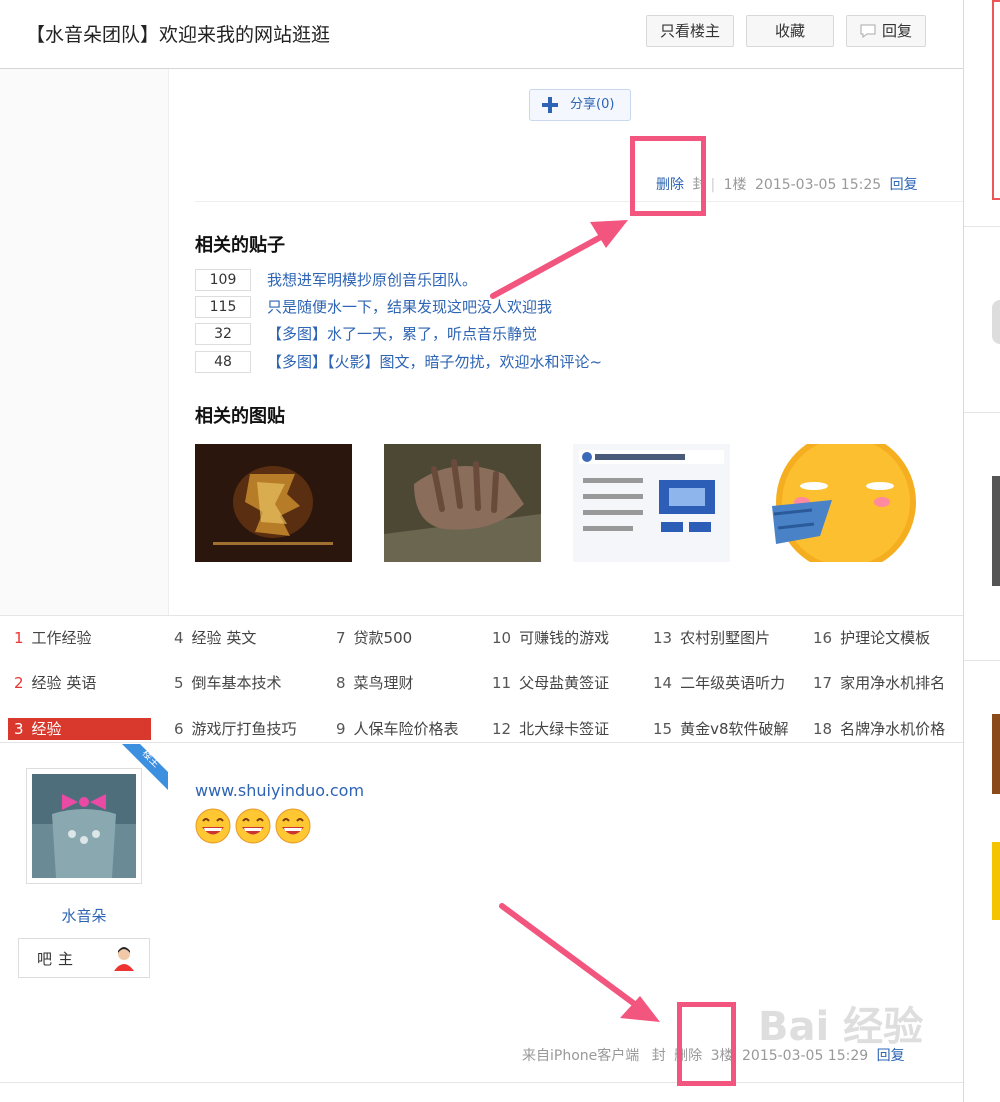 The width and height of the screenshot is (1000, 1102). What do you see at coordinates (896, 31) in the screenshot?
I see `reply-button-label: 回复` at bounding box center [896, 31].